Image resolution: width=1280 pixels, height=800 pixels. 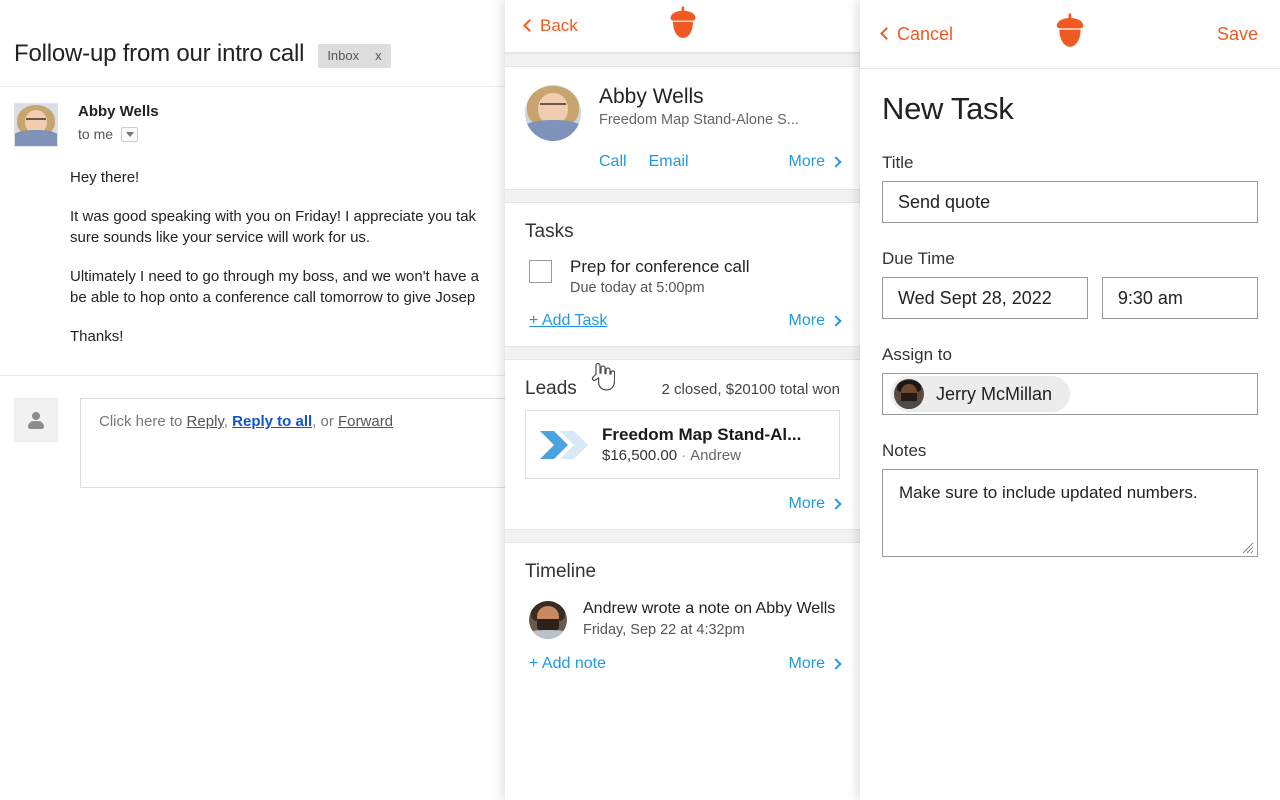 I want to click on lead-stage-icon, so click(x=565, y=445).